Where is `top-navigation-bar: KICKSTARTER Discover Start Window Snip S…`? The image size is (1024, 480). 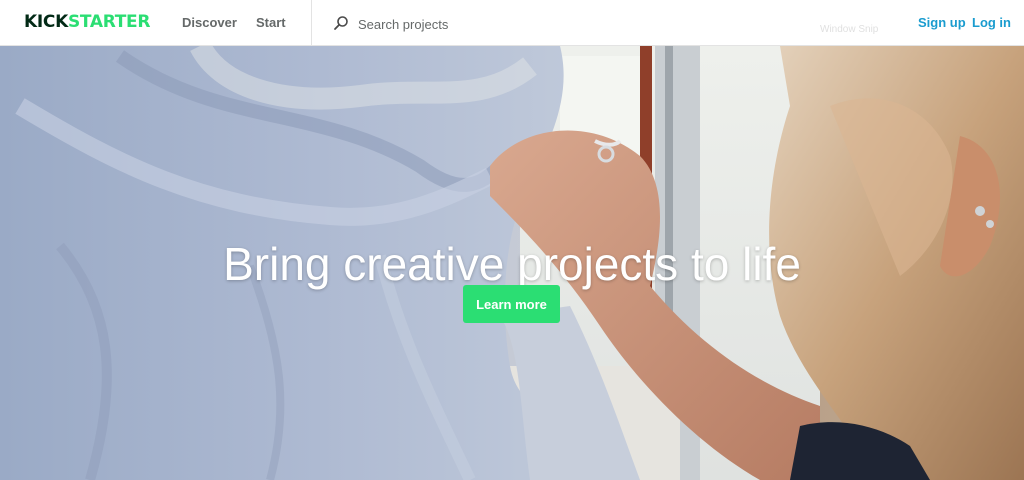
top-navigation-bar: KICKSTARTER Discover Start Window Snip S… is located at coordinates (512, 23).